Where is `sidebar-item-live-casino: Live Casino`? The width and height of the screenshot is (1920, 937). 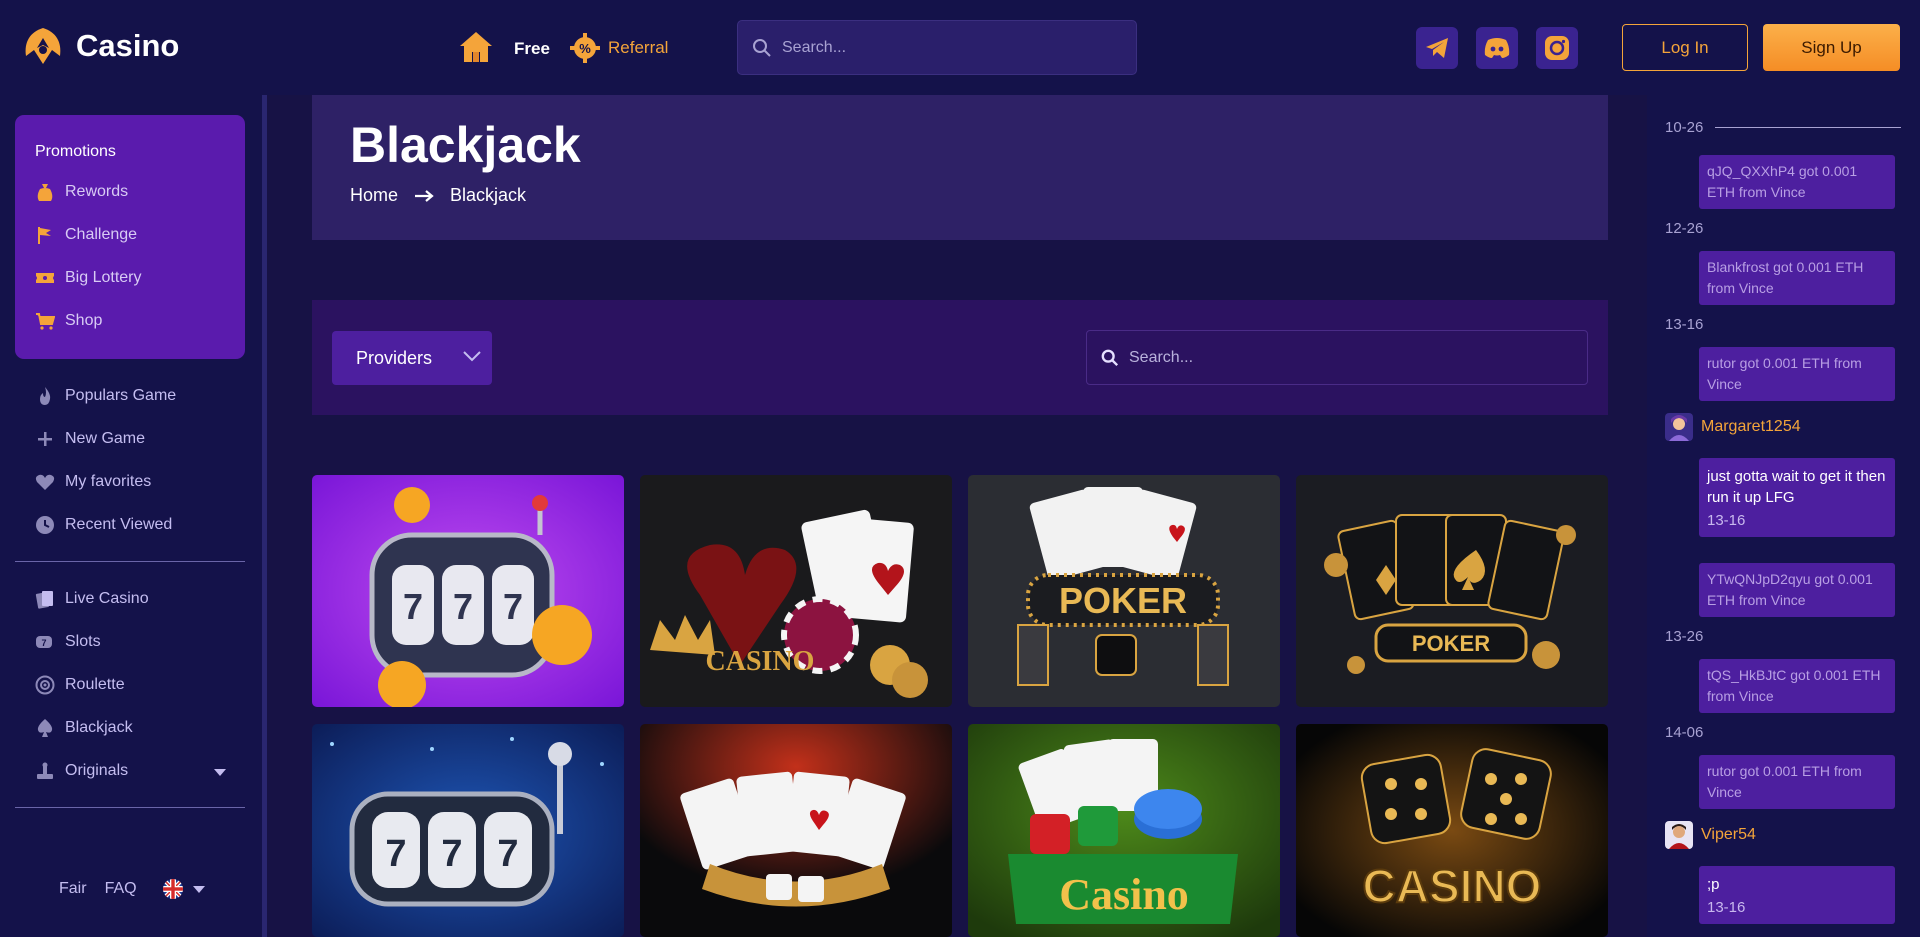
sidebar-item-live-casino: Live Casino is located at coordinates (92, 599).